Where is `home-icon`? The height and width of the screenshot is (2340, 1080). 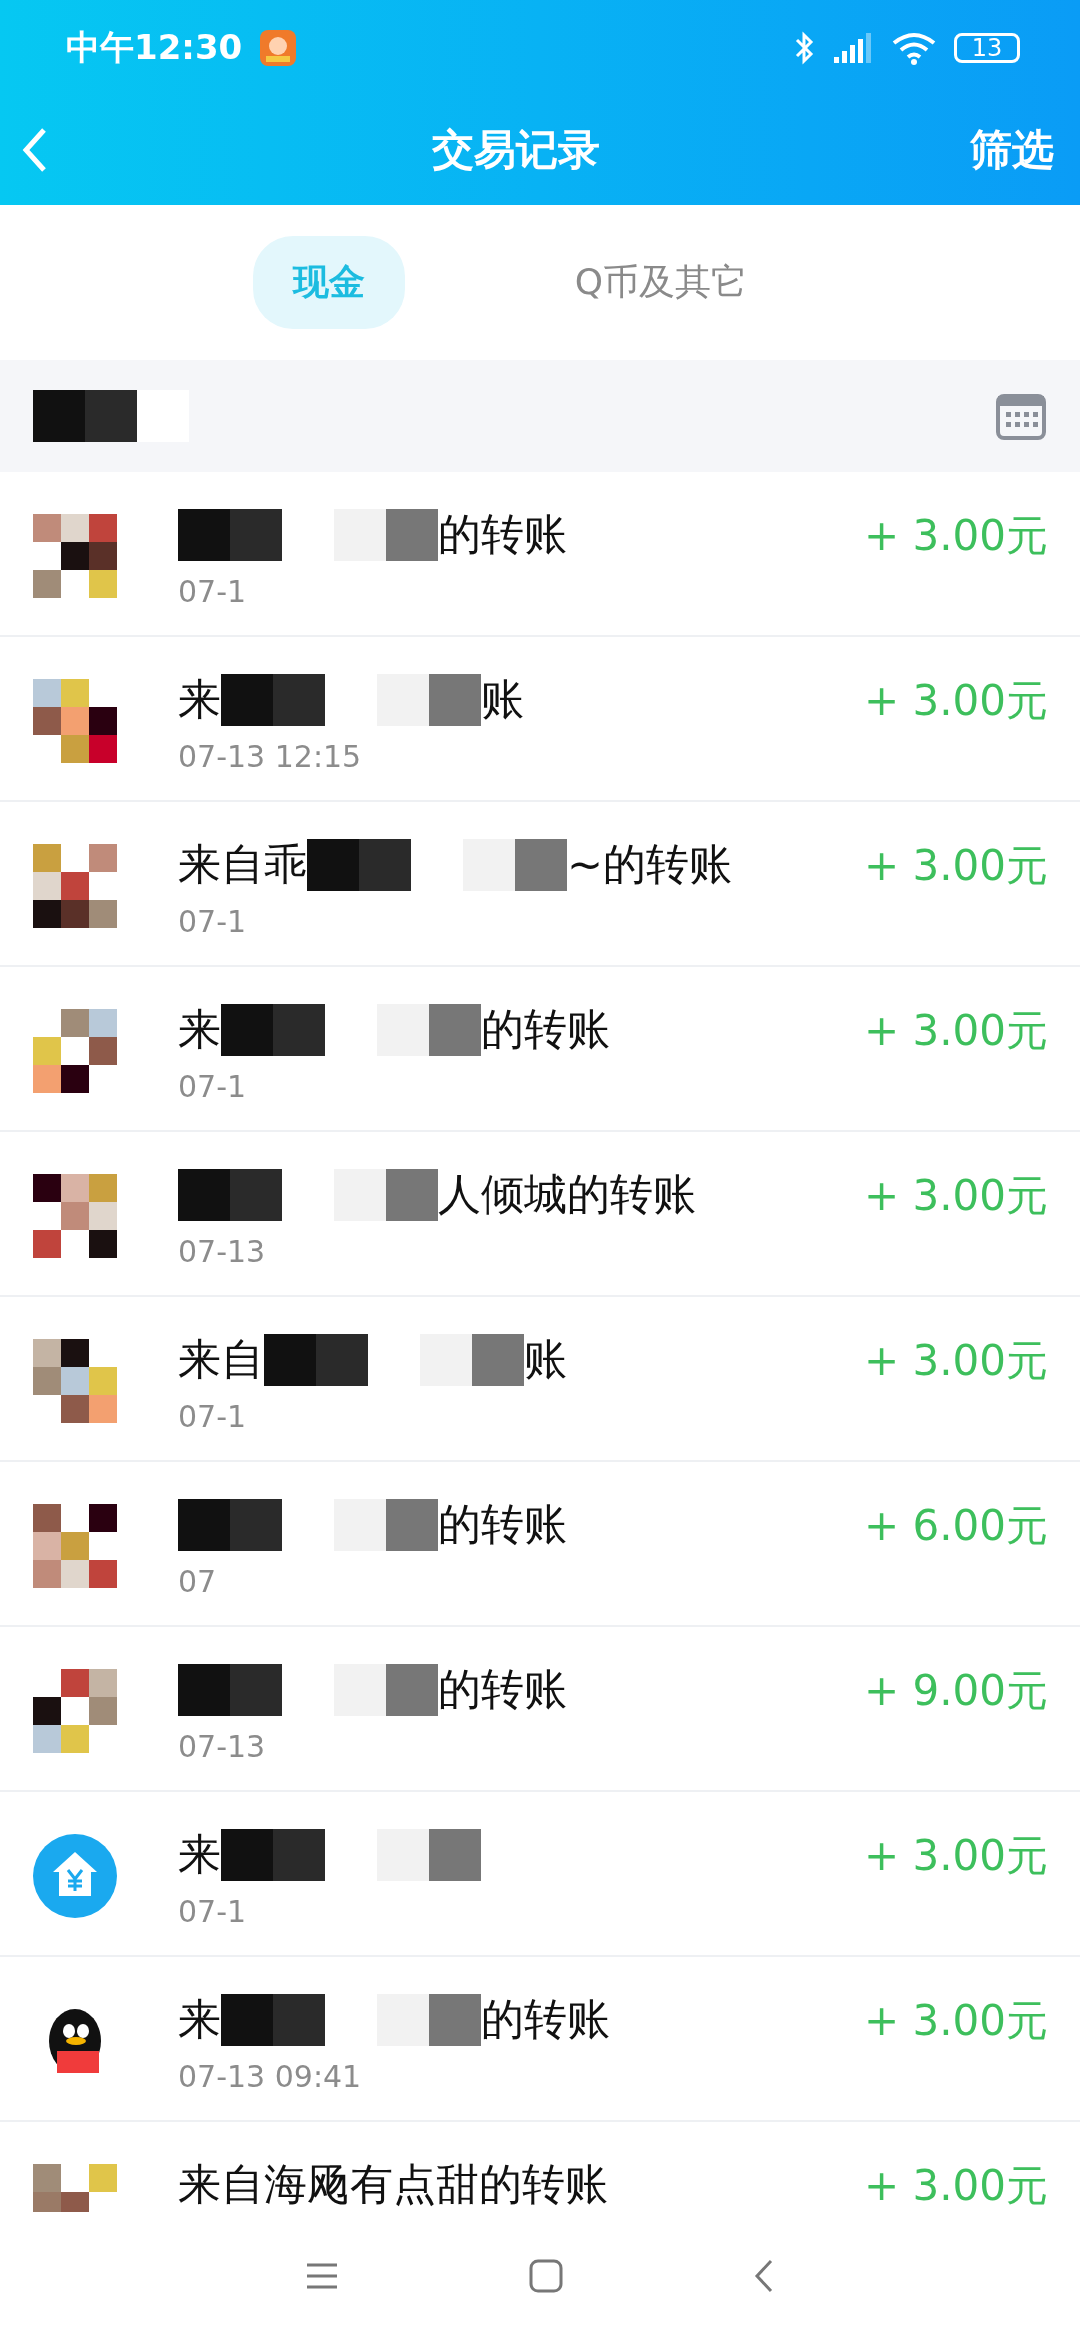 home-icon is located at coordinates (546, 2276).